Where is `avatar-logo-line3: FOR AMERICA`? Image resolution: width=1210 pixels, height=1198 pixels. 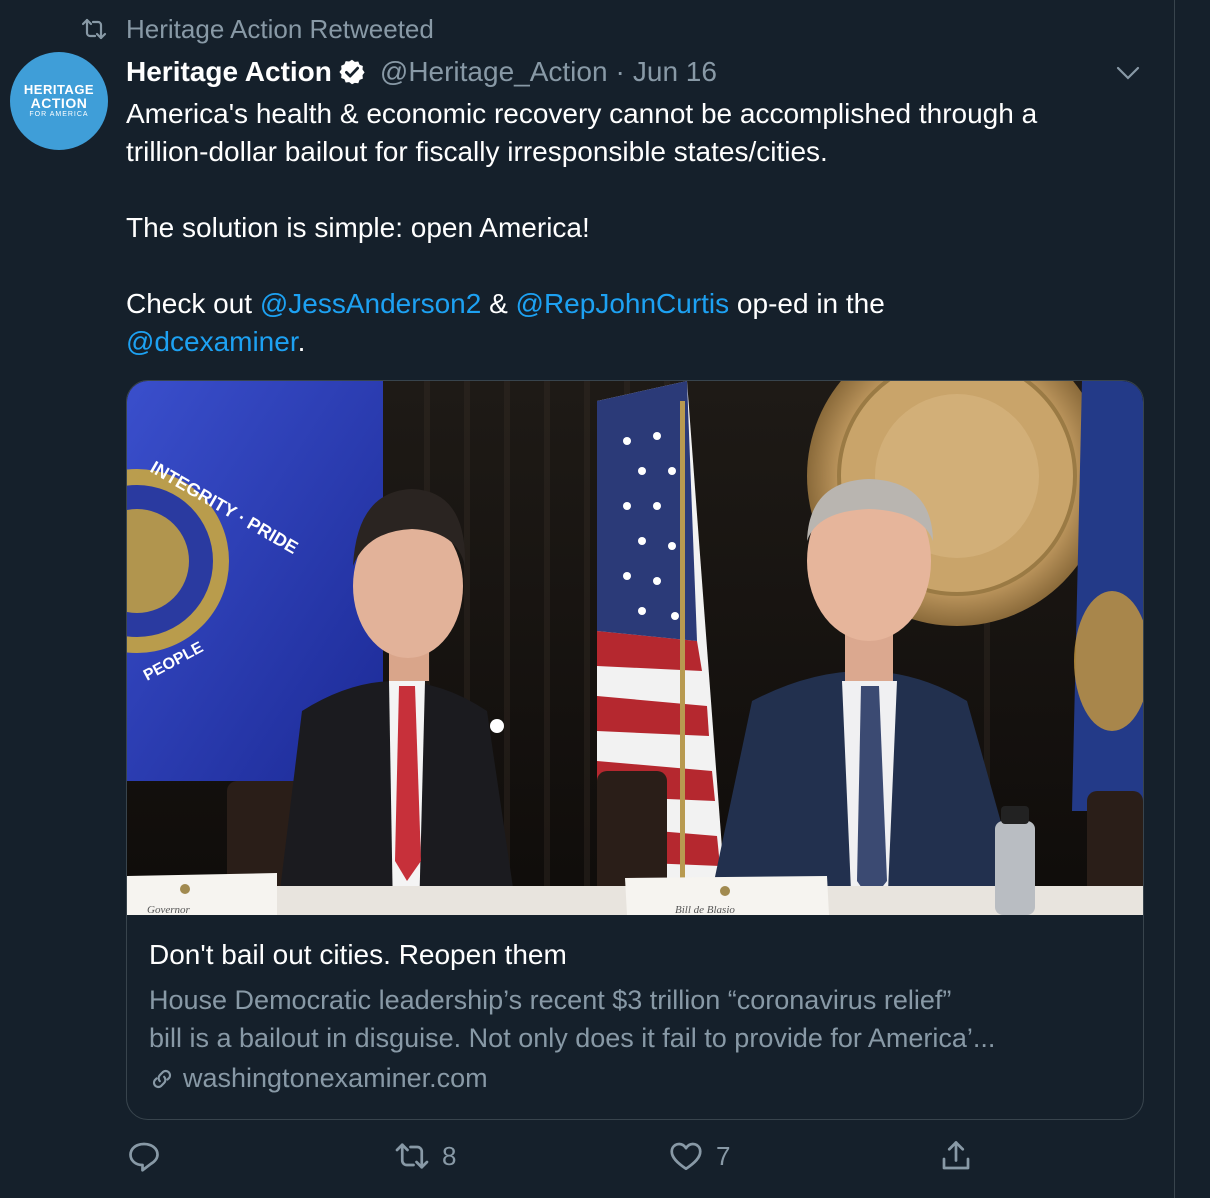
avatar-logo-line3: FOR AMERICA is located at coordinates (59, 114).